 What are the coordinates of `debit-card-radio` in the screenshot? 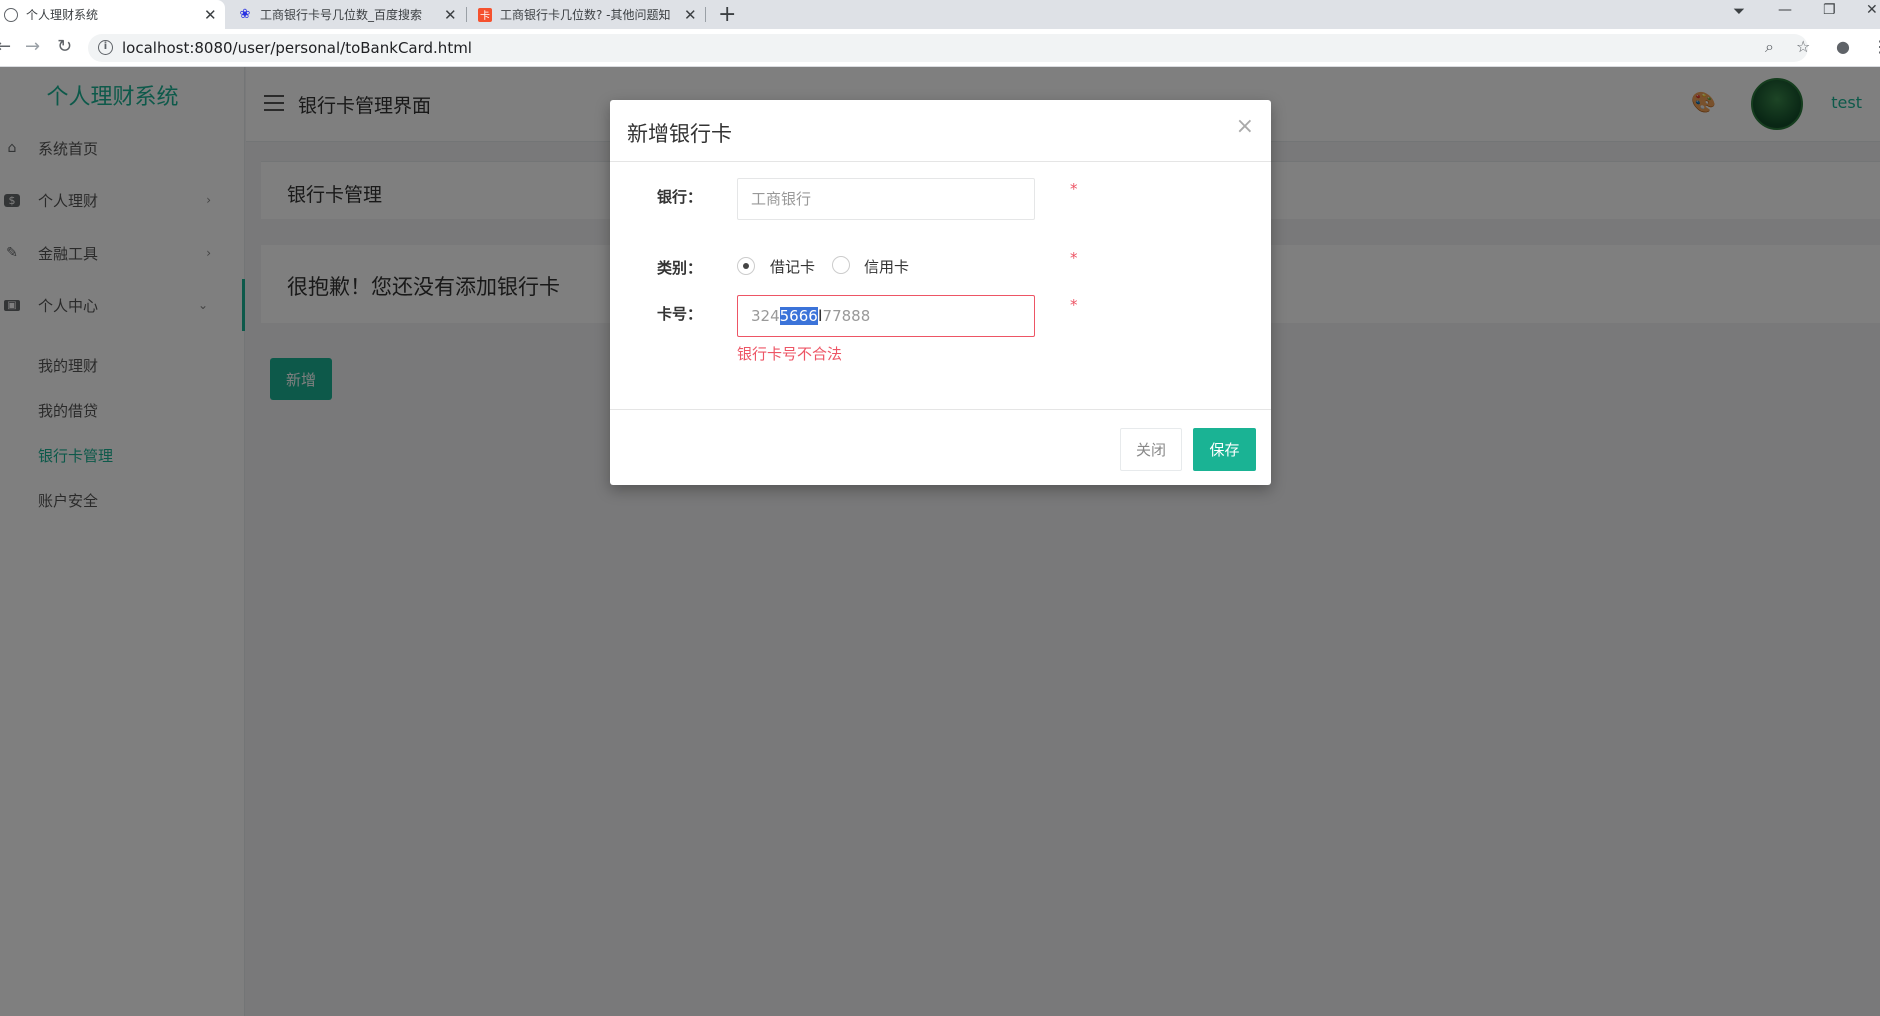 It's located at (746, 266).